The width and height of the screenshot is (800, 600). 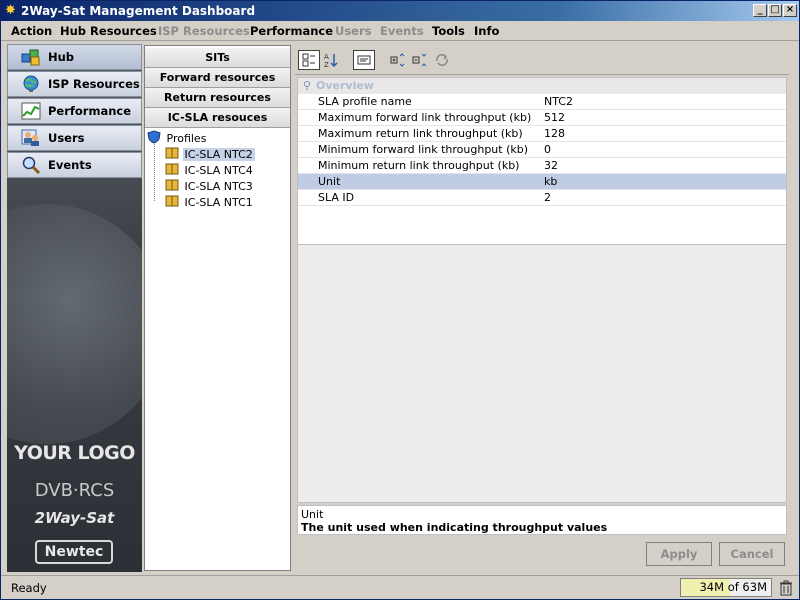 I want to click on property-name: Maximum return link throughput (kb), so click(x=420, y=133).